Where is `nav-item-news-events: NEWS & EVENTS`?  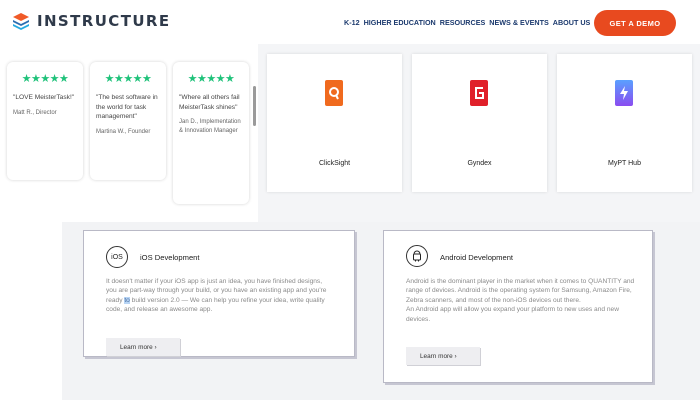 nav-item-news-events: NEWS & EVENTS is located at coordinates (519, 22).